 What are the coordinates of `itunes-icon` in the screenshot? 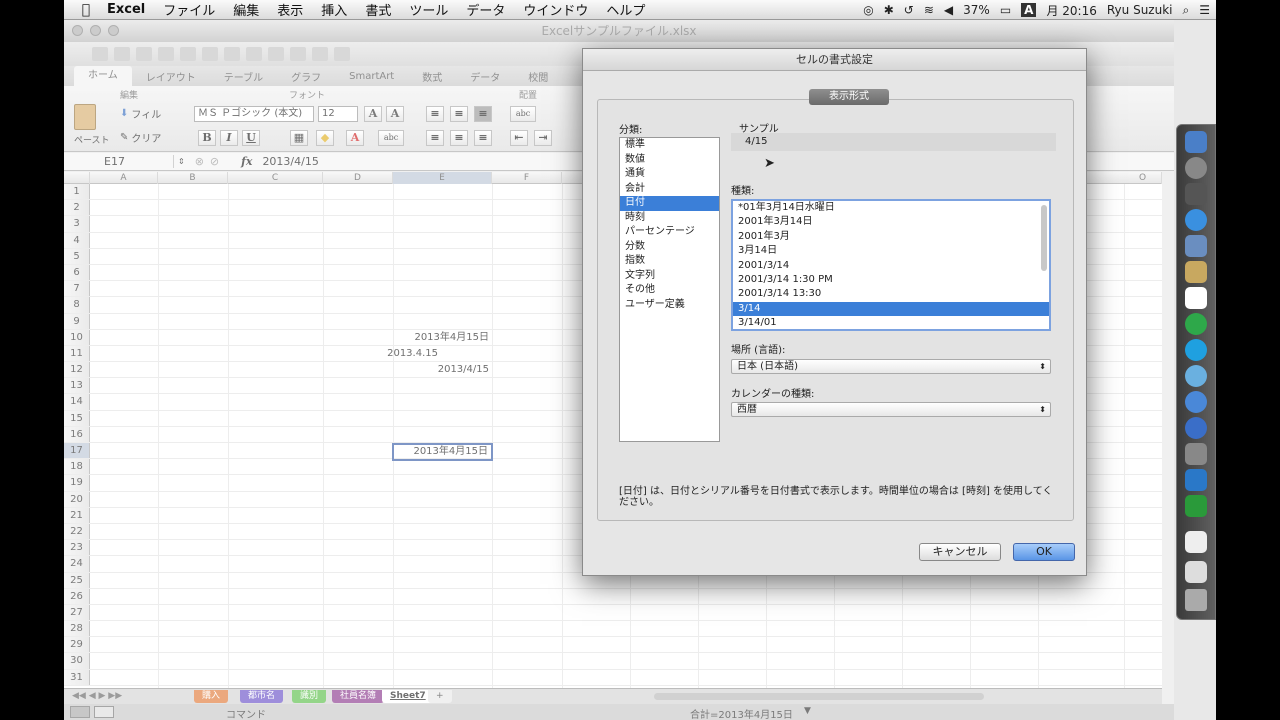 It's located at (1196, 376).